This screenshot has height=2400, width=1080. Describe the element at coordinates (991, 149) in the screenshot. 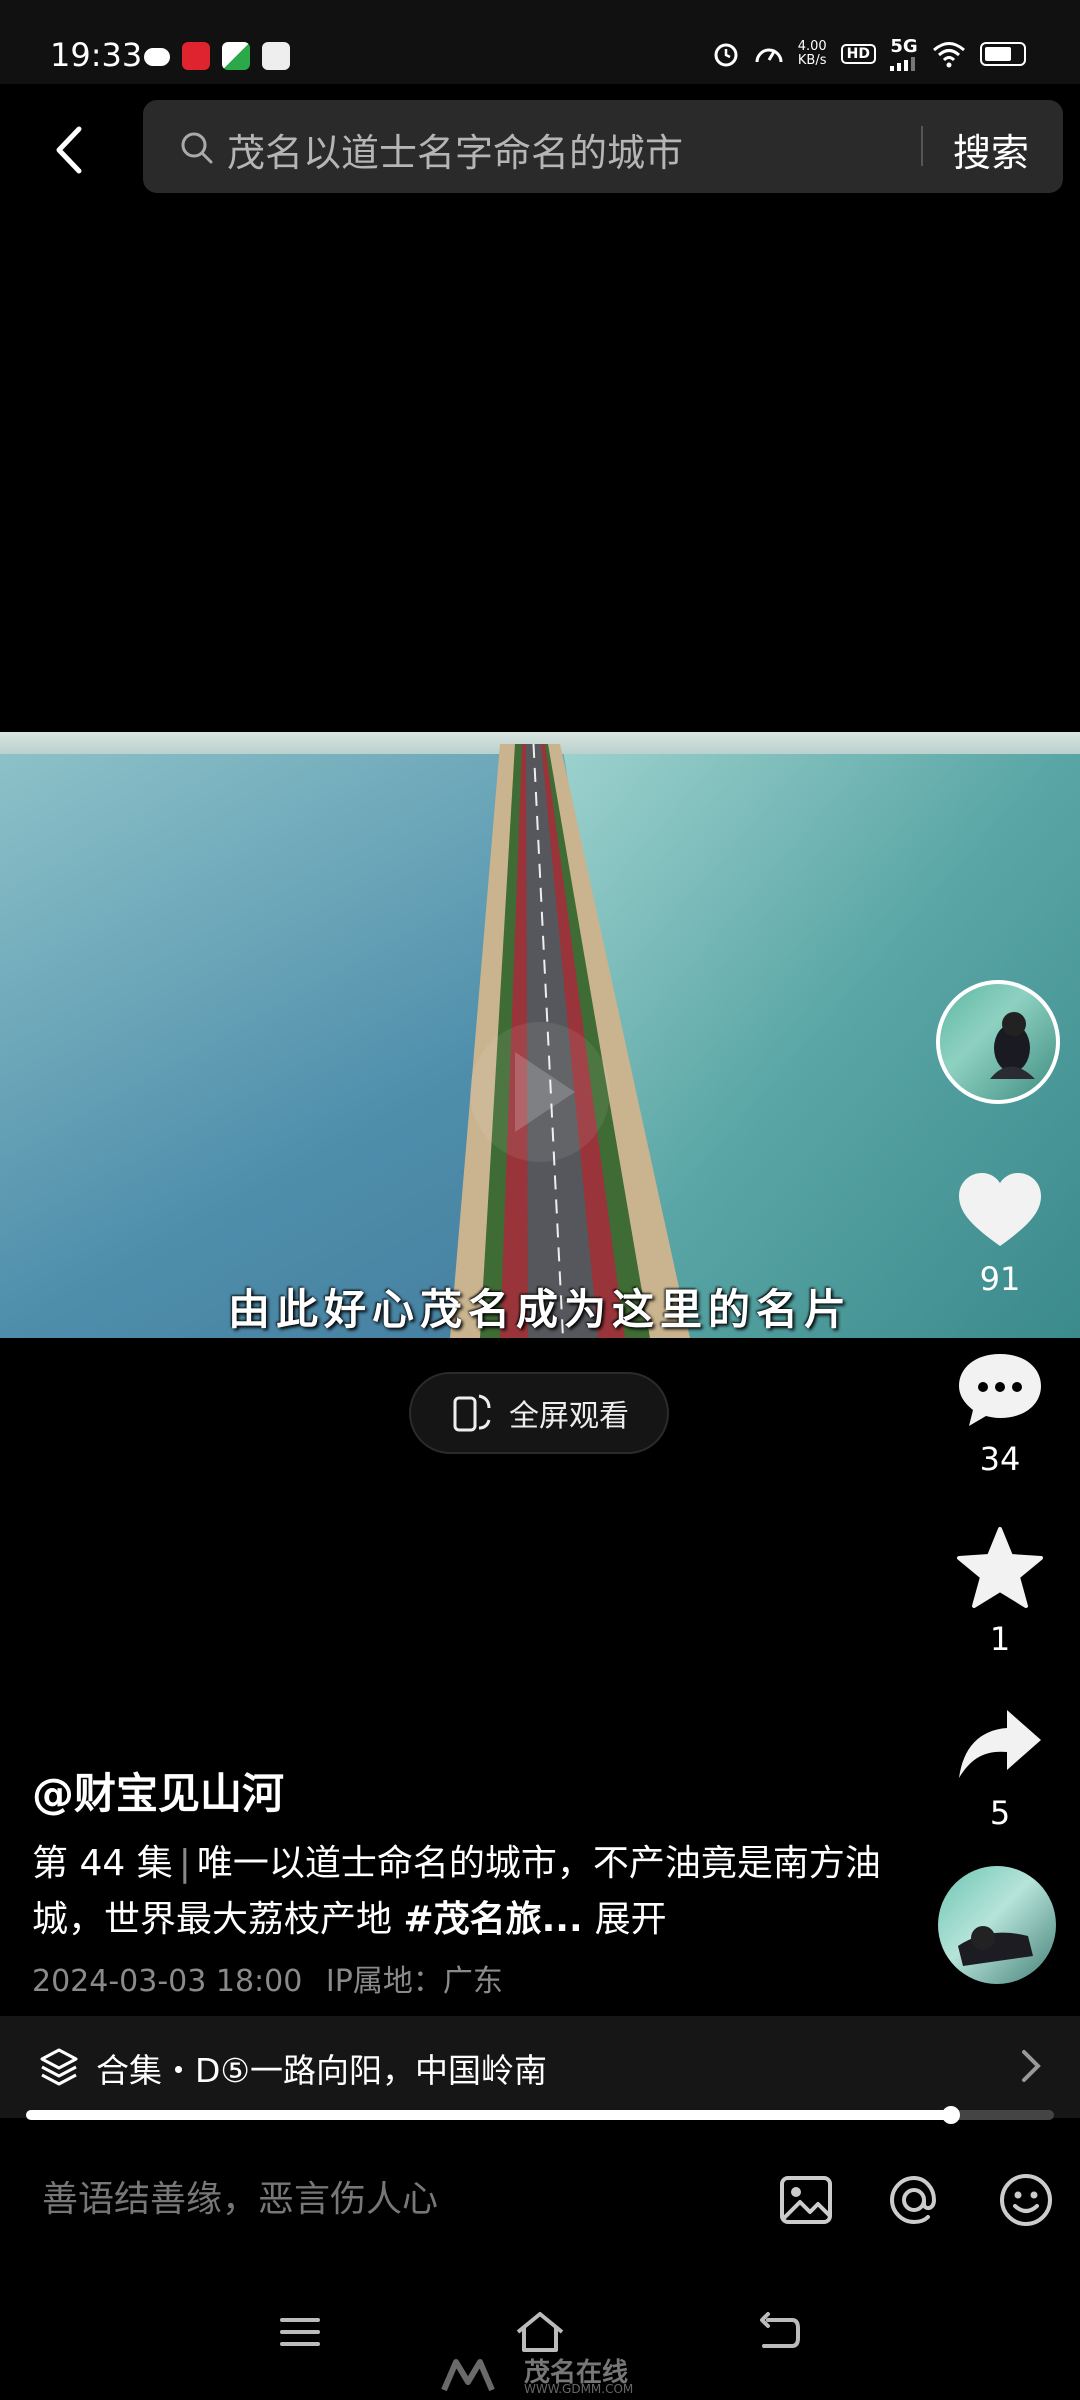

I see `search-button: 搜索` at that location.